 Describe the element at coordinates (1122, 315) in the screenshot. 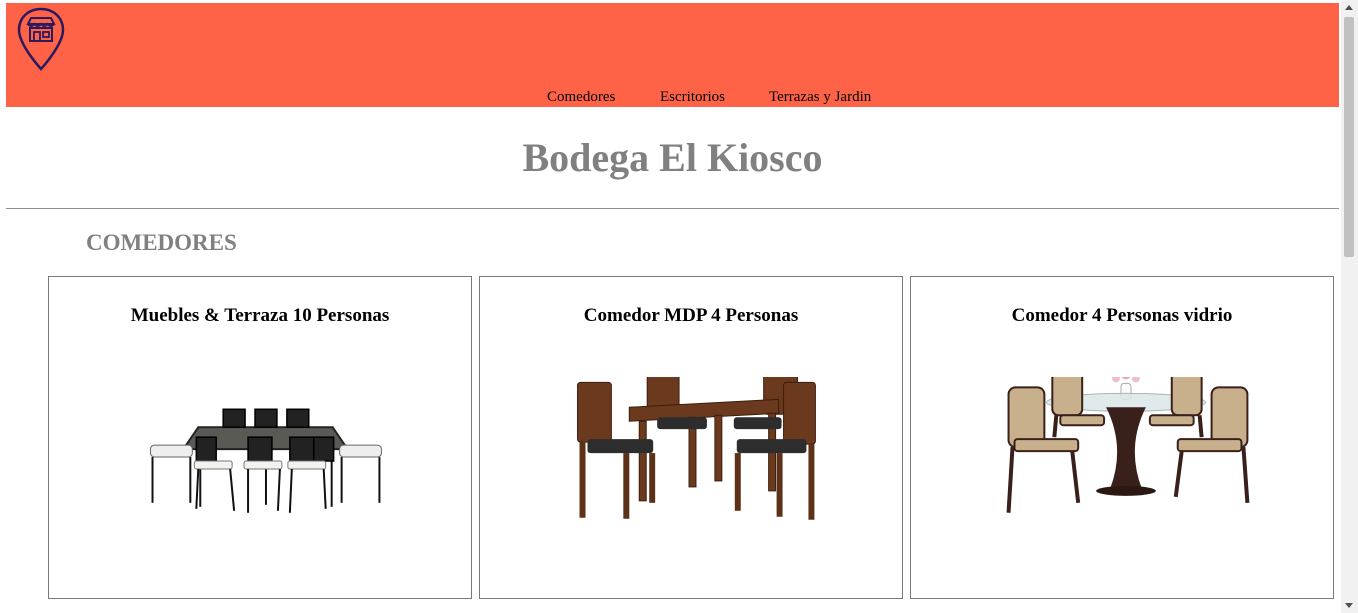

I see `product-name: Comedor 4 Personas vidrio` at that location.